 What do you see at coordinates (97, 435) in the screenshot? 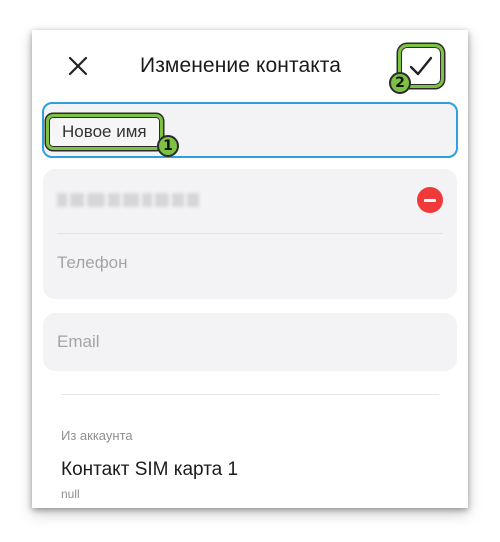
I see `account-caption: Из аккаунта` at bounding box center [97, 435].